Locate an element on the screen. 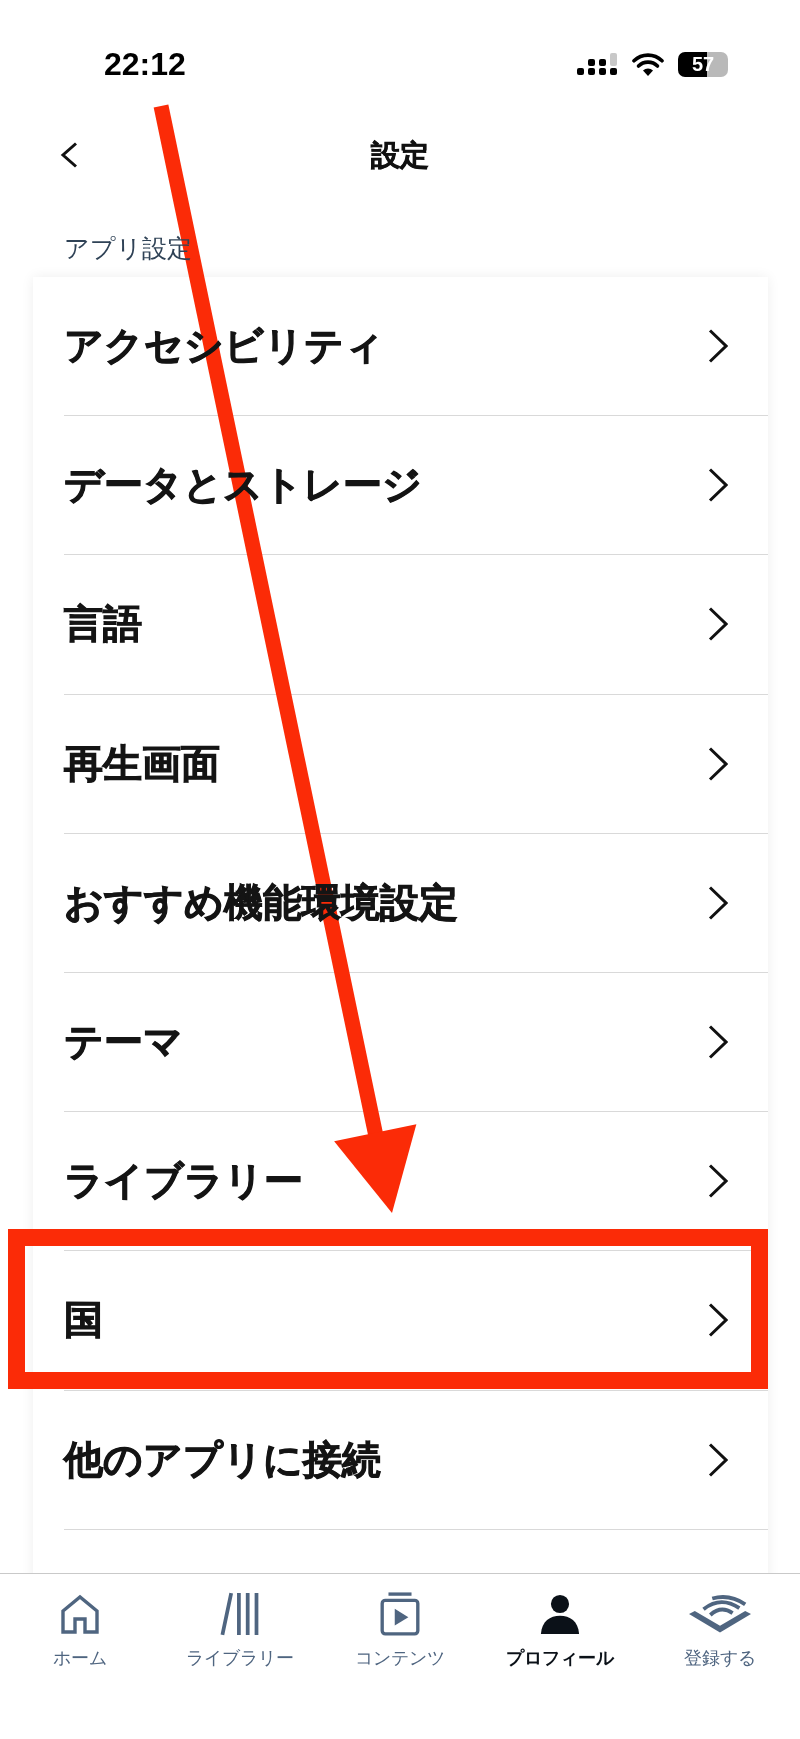  settings-row: テーマ is located at coordinates (416, 1042).